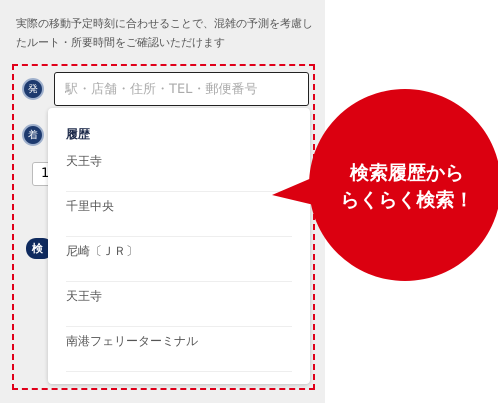 The height and width of the screenshot is (403, 498). I want to click on arrival-pin-icon: 着, so click(33, 135).